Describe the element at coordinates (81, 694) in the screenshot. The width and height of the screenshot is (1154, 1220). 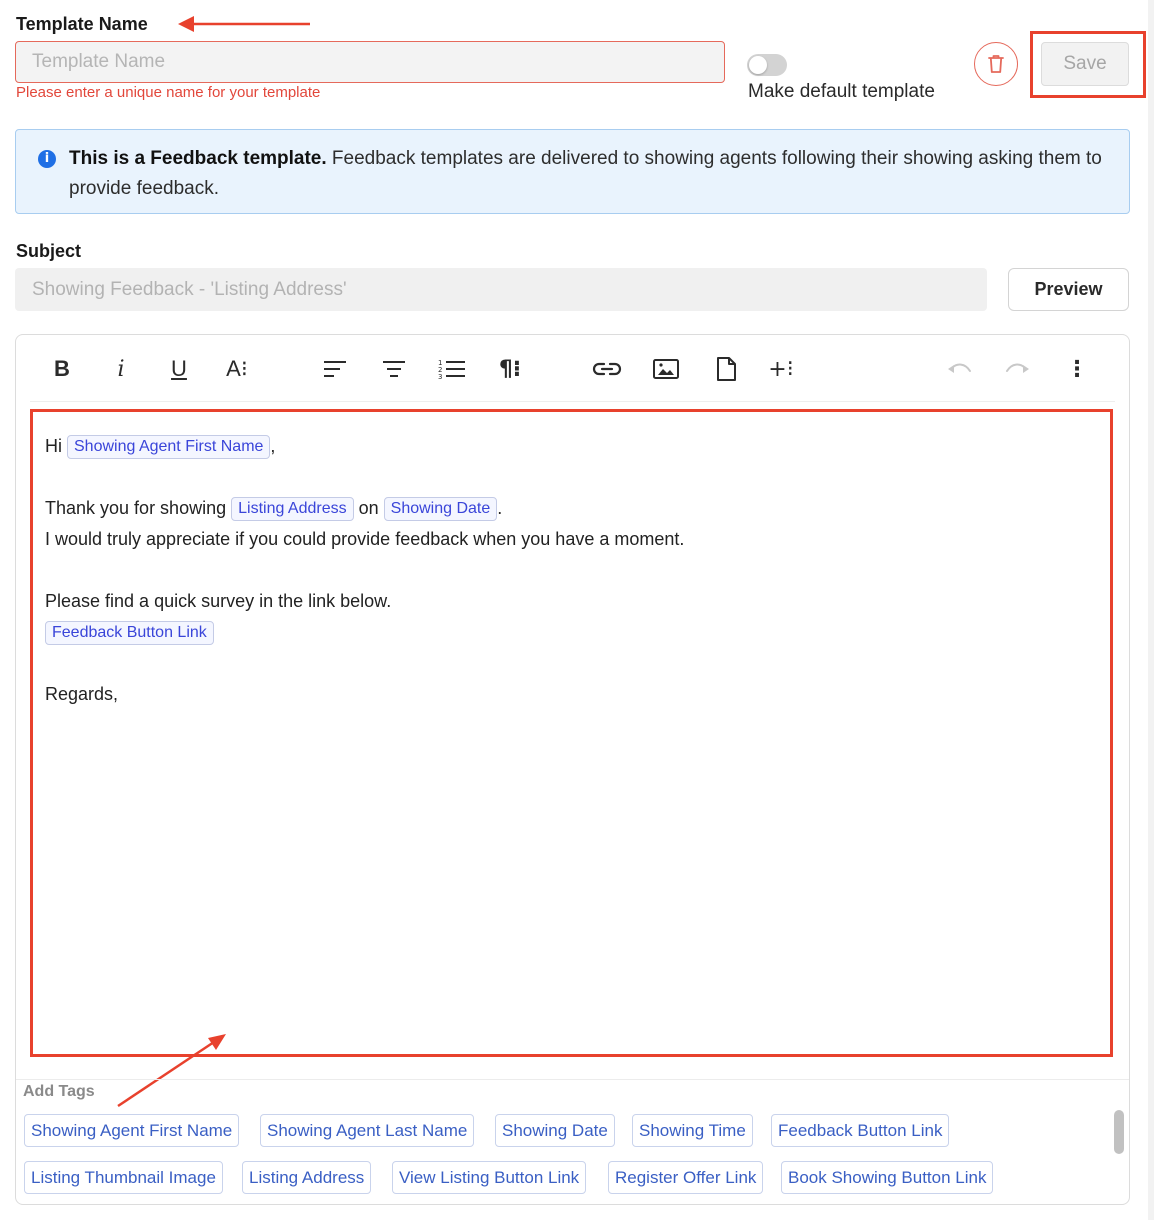
I see `body-line-regards: Regards,` at that location.